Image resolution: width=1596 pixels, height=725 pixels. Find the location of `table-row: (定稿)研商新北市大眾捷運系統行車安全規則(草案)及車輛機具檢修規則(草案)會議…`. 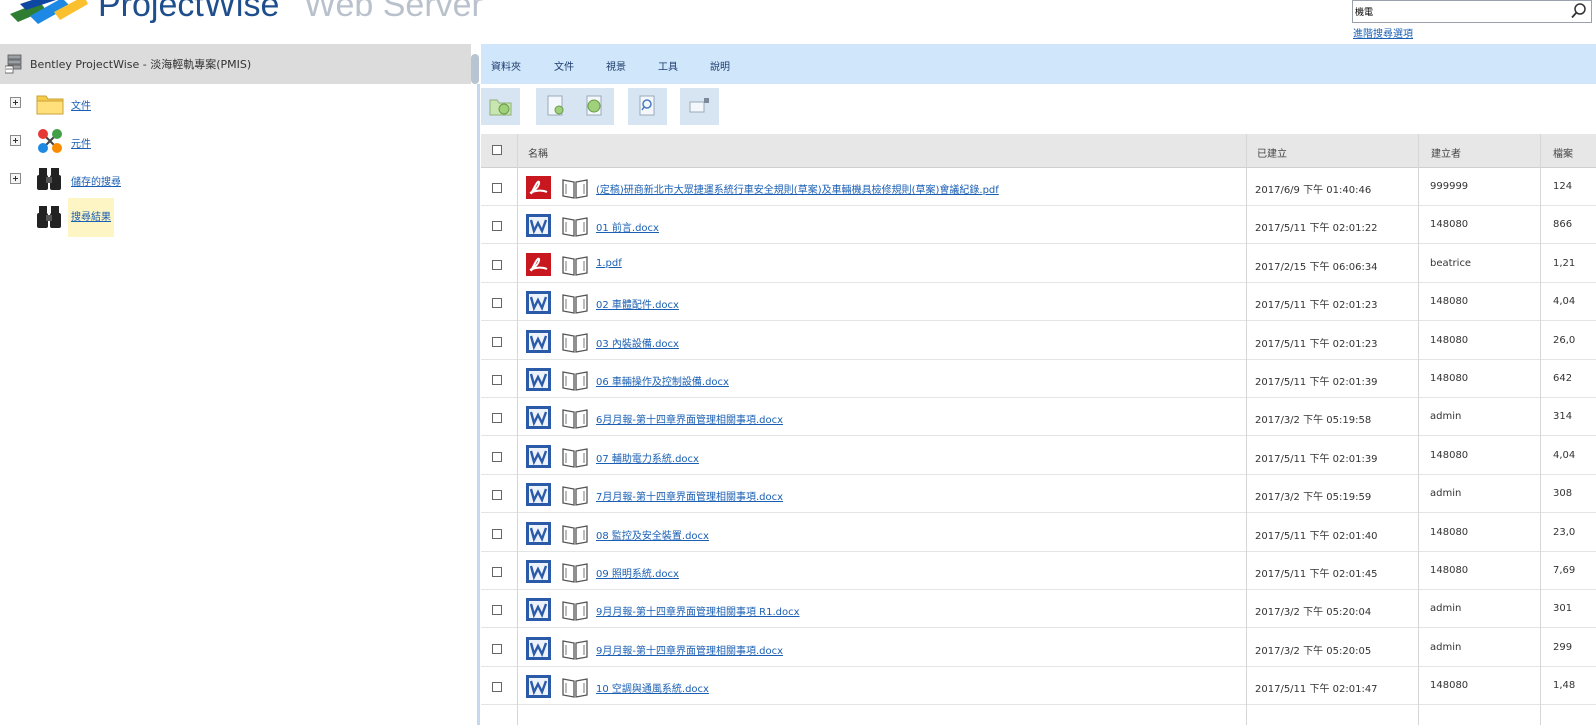

table-row: (定稿)研商新北市大眾捷運系統行車安全規則(草案)及車輛機具檢修規則(草案)會議… is located at coordinates (1038, 187).